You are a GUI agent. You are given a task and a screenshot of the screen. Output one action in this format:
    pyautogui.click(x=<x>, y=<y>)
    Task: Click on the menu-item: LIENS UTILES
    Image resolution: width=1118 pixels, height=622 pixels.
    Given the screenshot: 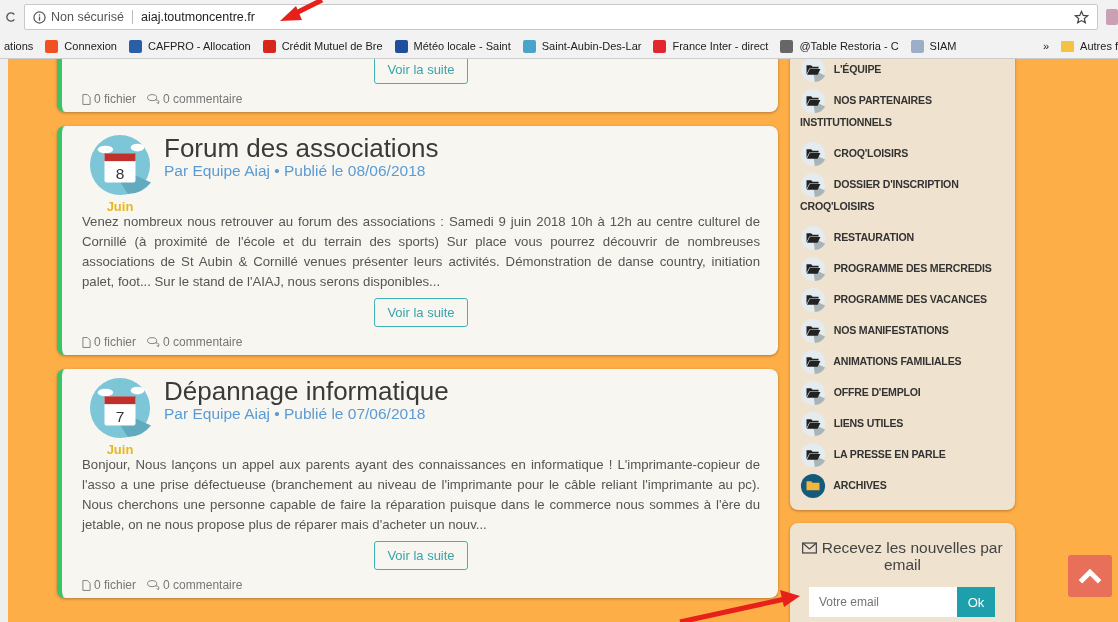 What is the action you would take?
    pyautogui.click(x=903, y=422)
    